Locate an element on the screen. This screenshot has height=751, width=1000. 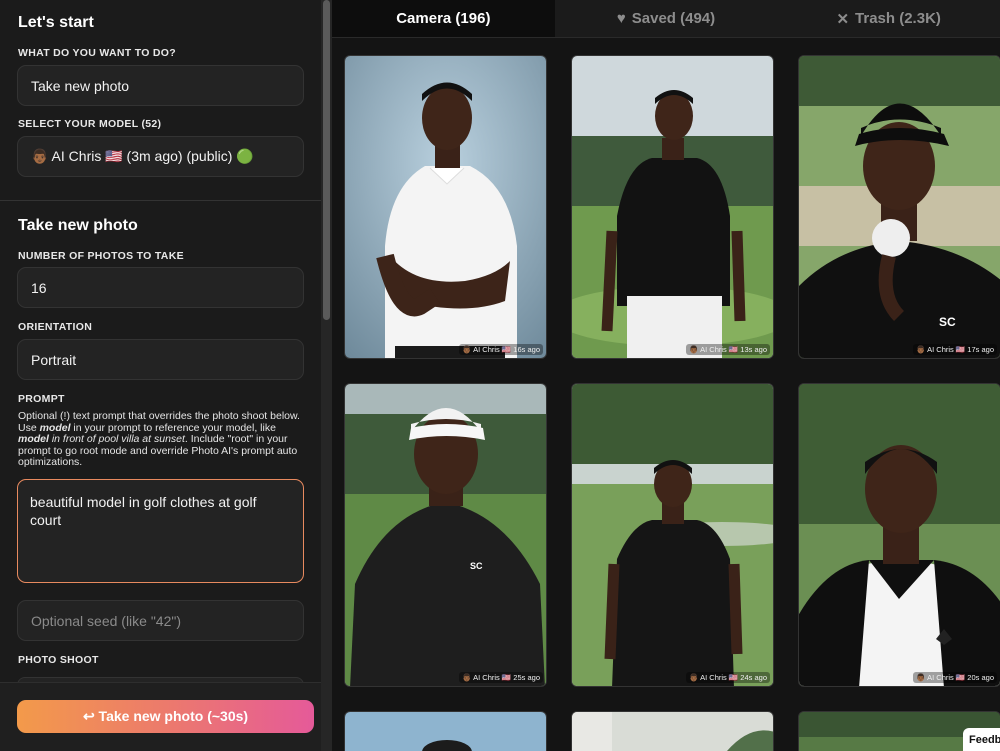
help-example-model: model is located at coordinates (33, 439).